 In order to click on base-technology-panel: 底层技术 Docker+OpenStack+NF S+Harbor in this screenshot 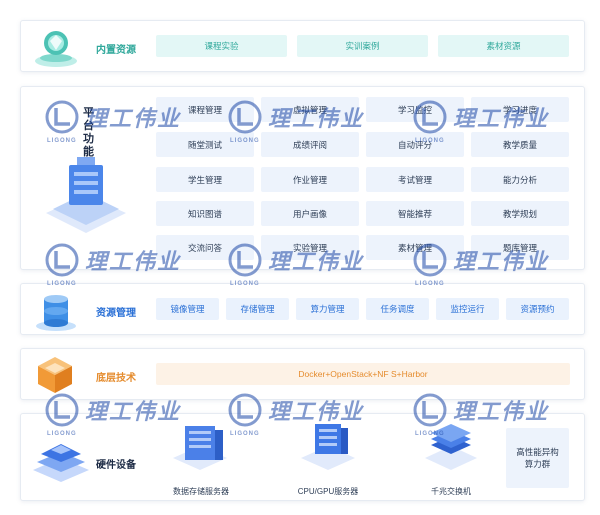, I will do `click(302, 374)`.